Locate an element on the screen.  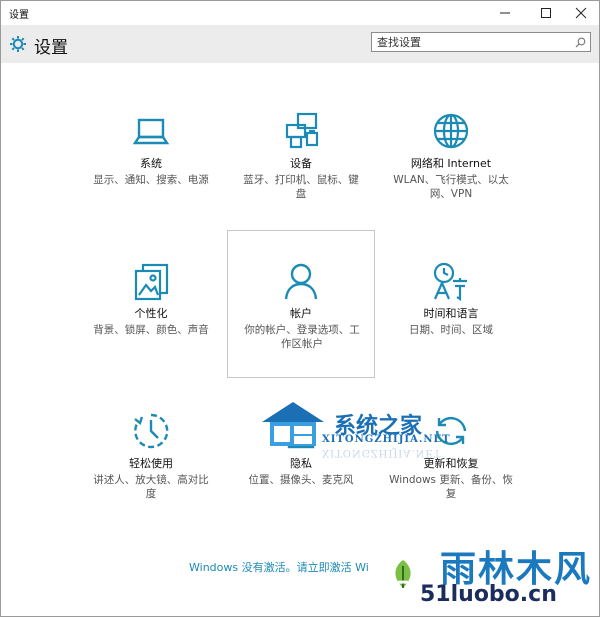
ease-of-access-icon is located at coordinates (151, 431).